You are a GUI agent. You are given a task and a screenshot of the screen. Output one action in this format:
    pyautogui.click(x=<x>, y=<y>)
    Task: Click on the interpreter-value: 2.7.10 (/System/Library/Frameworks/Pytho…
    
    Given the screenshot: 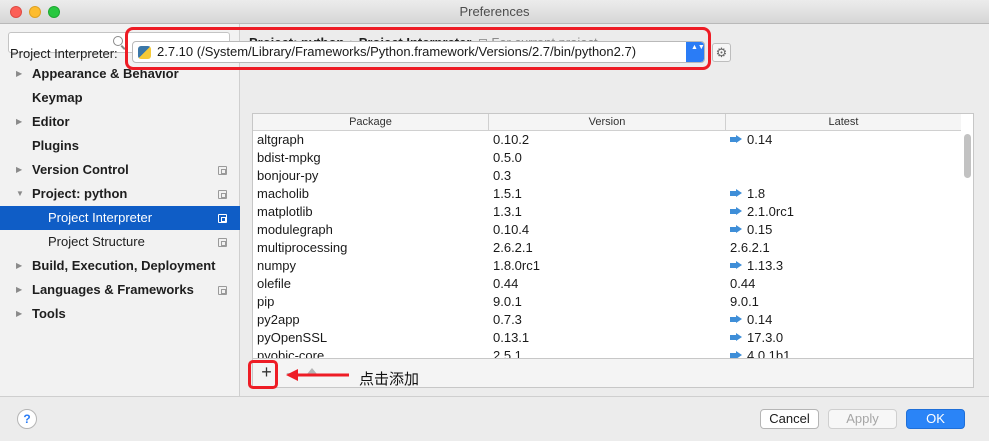 What is the action you would take?
    pyautogui.click(x=397, y=51)
    